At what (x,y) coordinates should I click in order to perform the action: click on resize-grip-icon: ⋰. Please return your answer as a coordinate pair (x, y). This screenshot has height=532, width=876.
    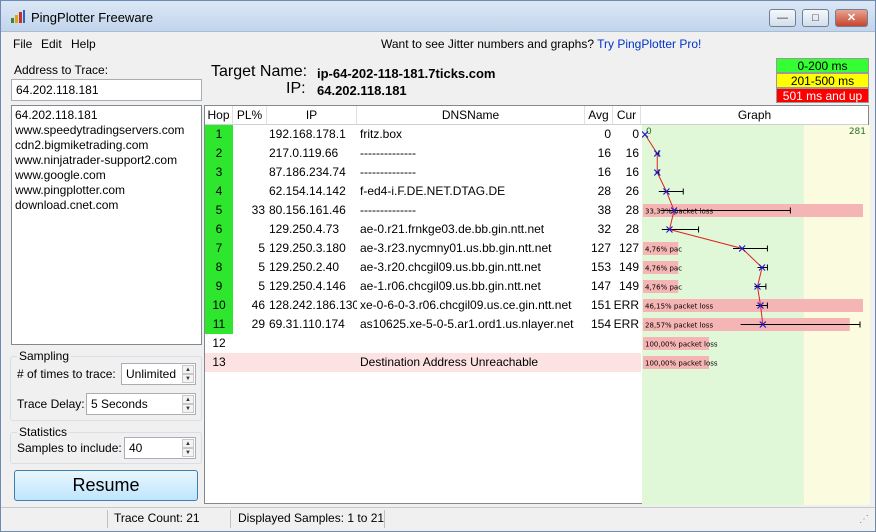
    Looking at the image, I should click on (864, 519).